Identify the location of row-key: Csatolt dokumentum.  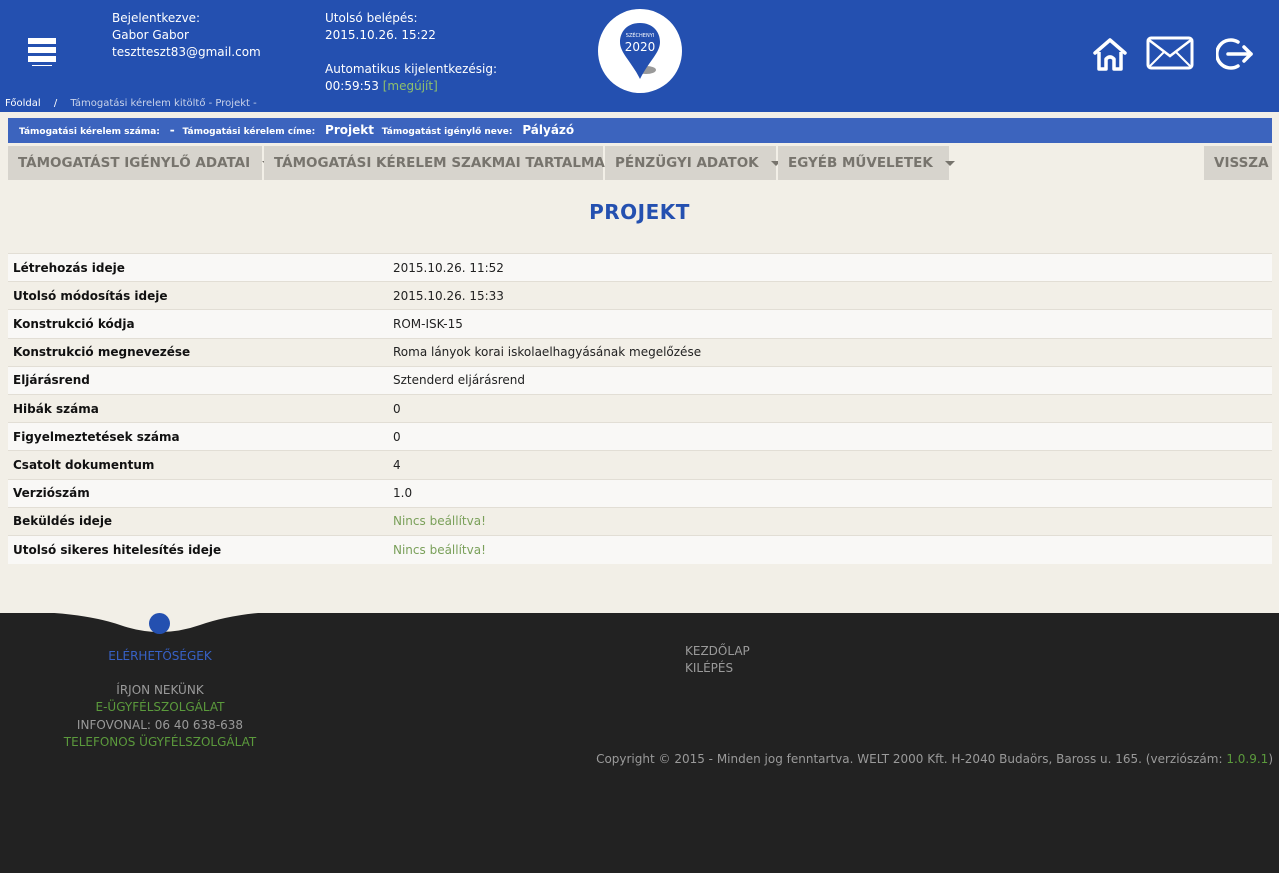
(198, 464).